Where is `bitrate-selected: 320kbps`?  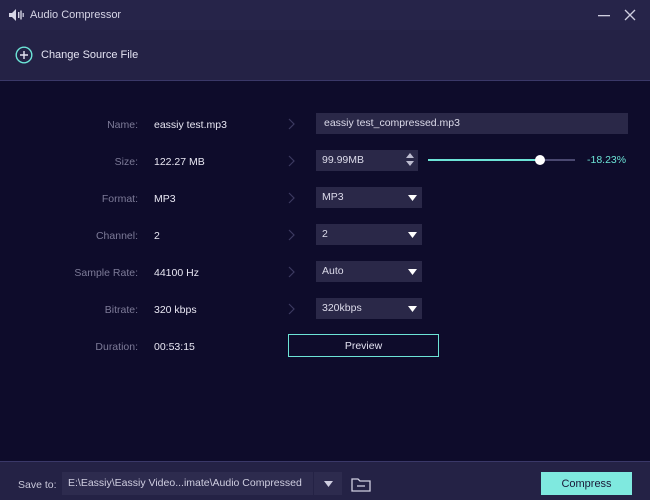
bitrate-selected: 320kbps is located at coordinates (342, 308).